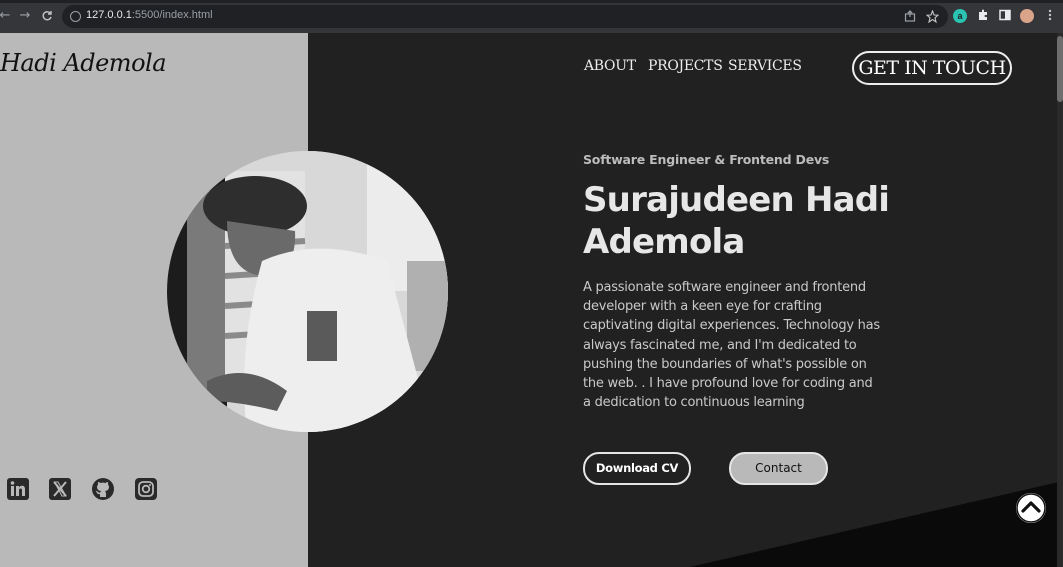  What do you see at coordinates (6, 16) in the screenshot?
I see `back-icon: ←` at bounding box center [6, 16].